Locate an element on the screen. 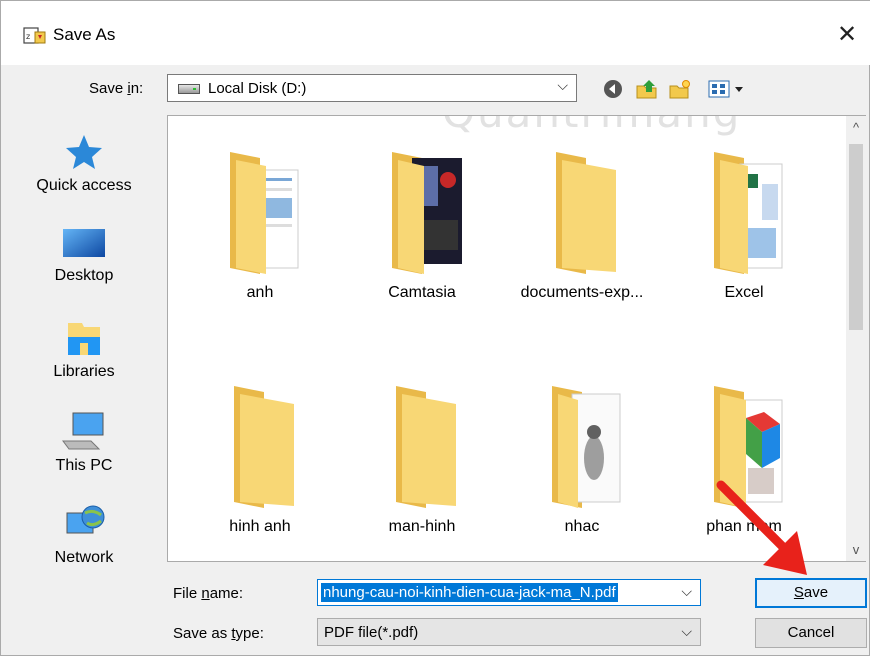  network-icon is located at coordinates (85, 519).